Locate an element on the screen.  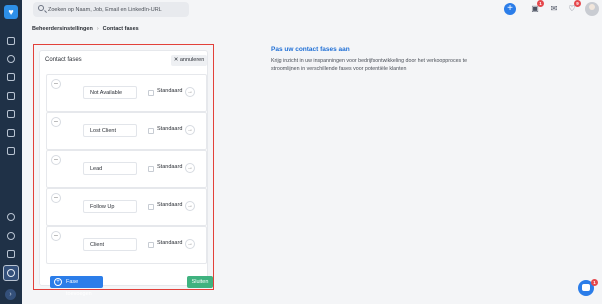
gift-icon: ▣ 1 is located at coordinates (537, 7).